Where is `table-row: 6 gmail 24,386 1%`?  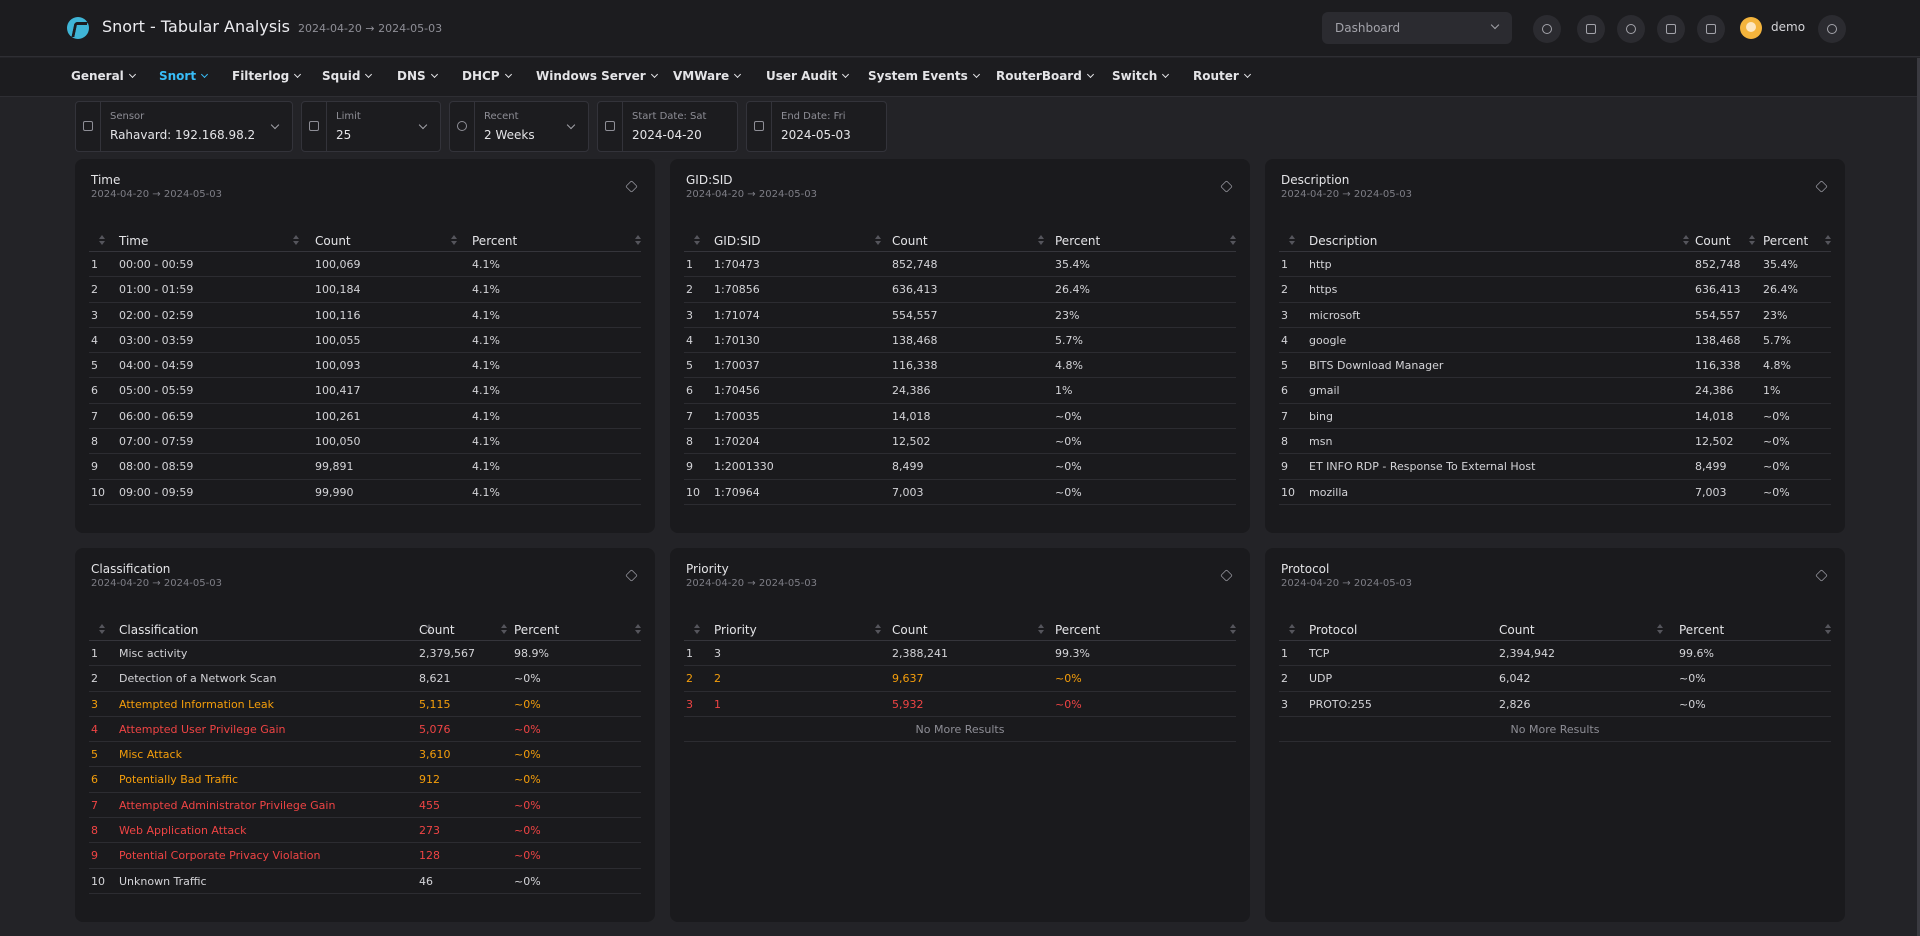
table-row: 6 gmail 24,386 1% is located at coordinates (1555, 391).